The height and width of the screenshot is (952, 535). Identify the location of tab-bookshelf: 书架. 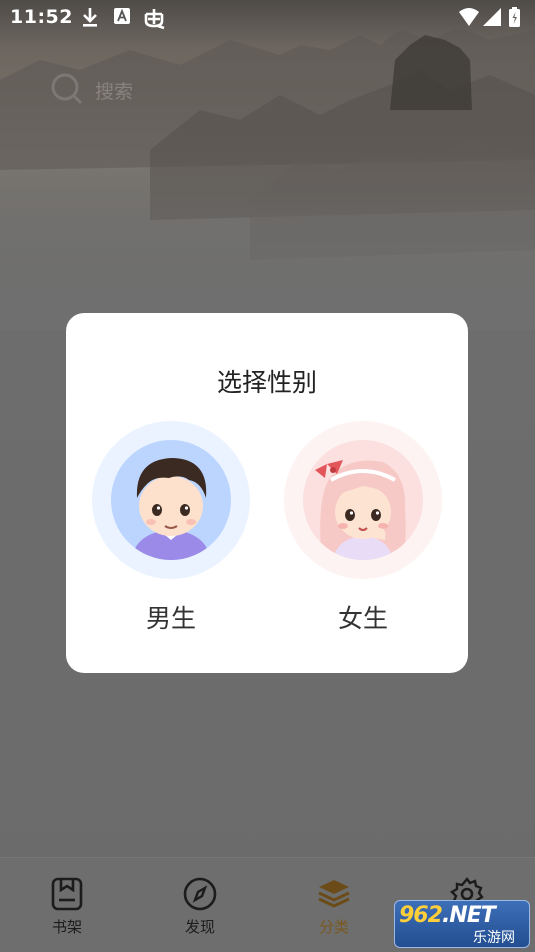
(67, 905).